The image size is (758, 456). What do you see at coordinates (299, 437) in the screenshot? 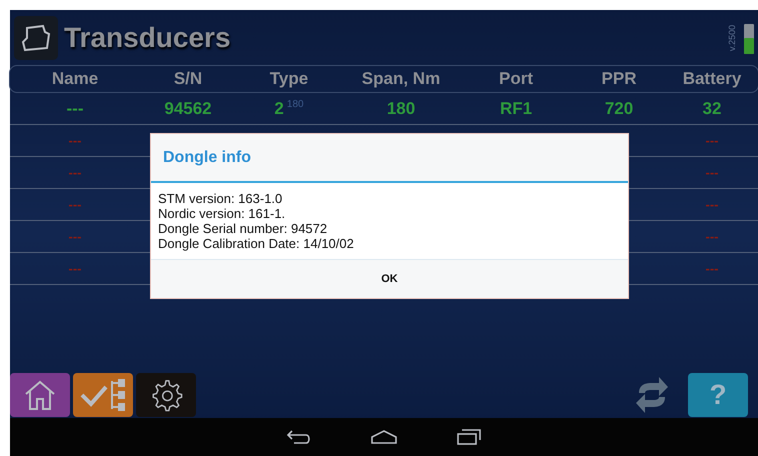
I see `back-icon` at bounding box center [299, 437].